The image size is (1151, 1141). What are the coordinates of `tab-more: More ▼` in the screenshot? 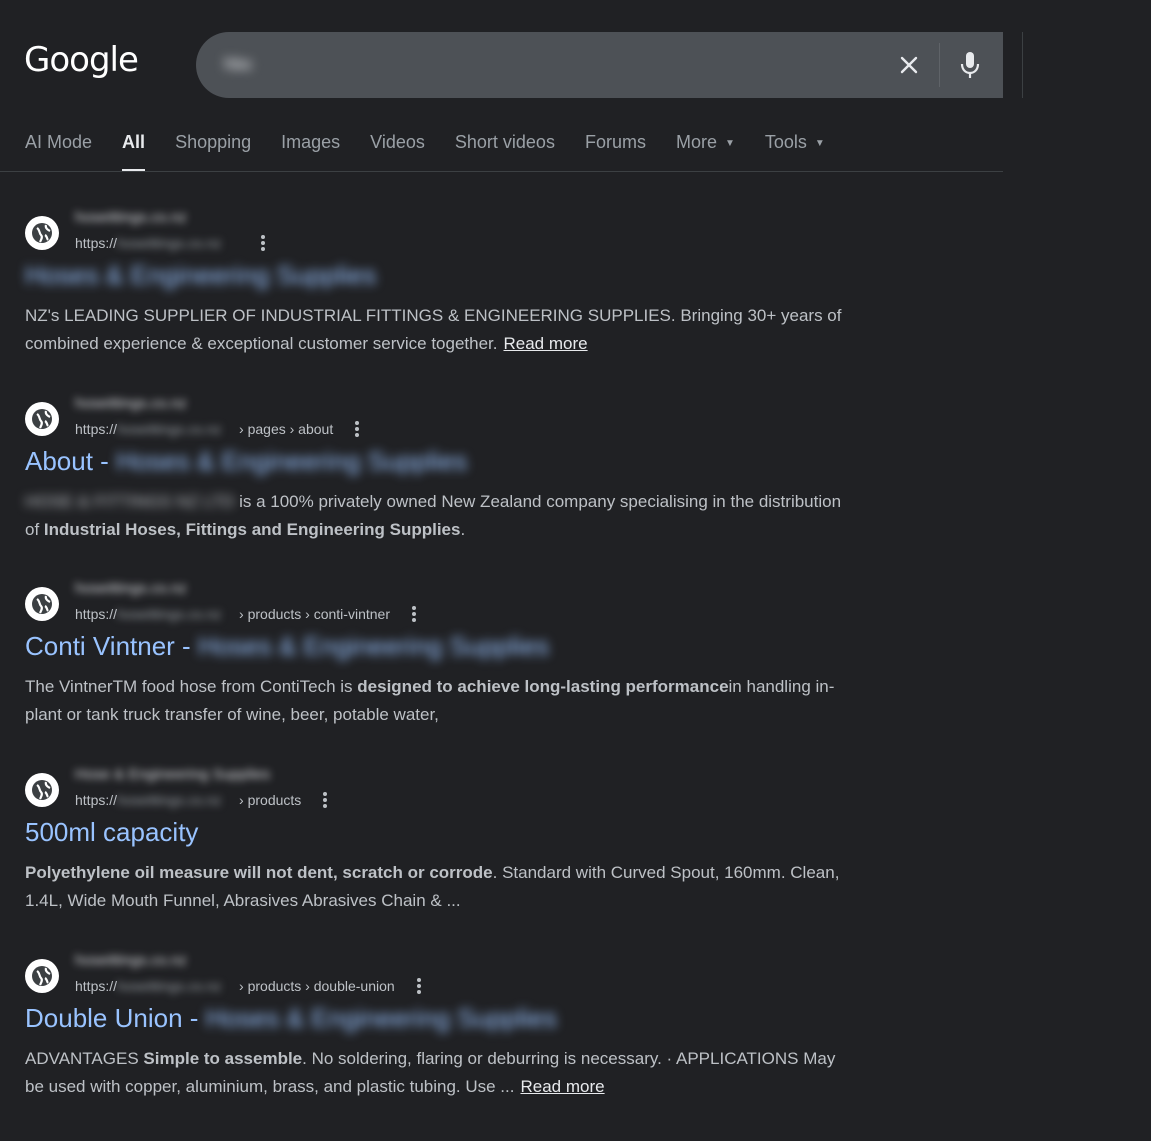 It's located at (705, 152).